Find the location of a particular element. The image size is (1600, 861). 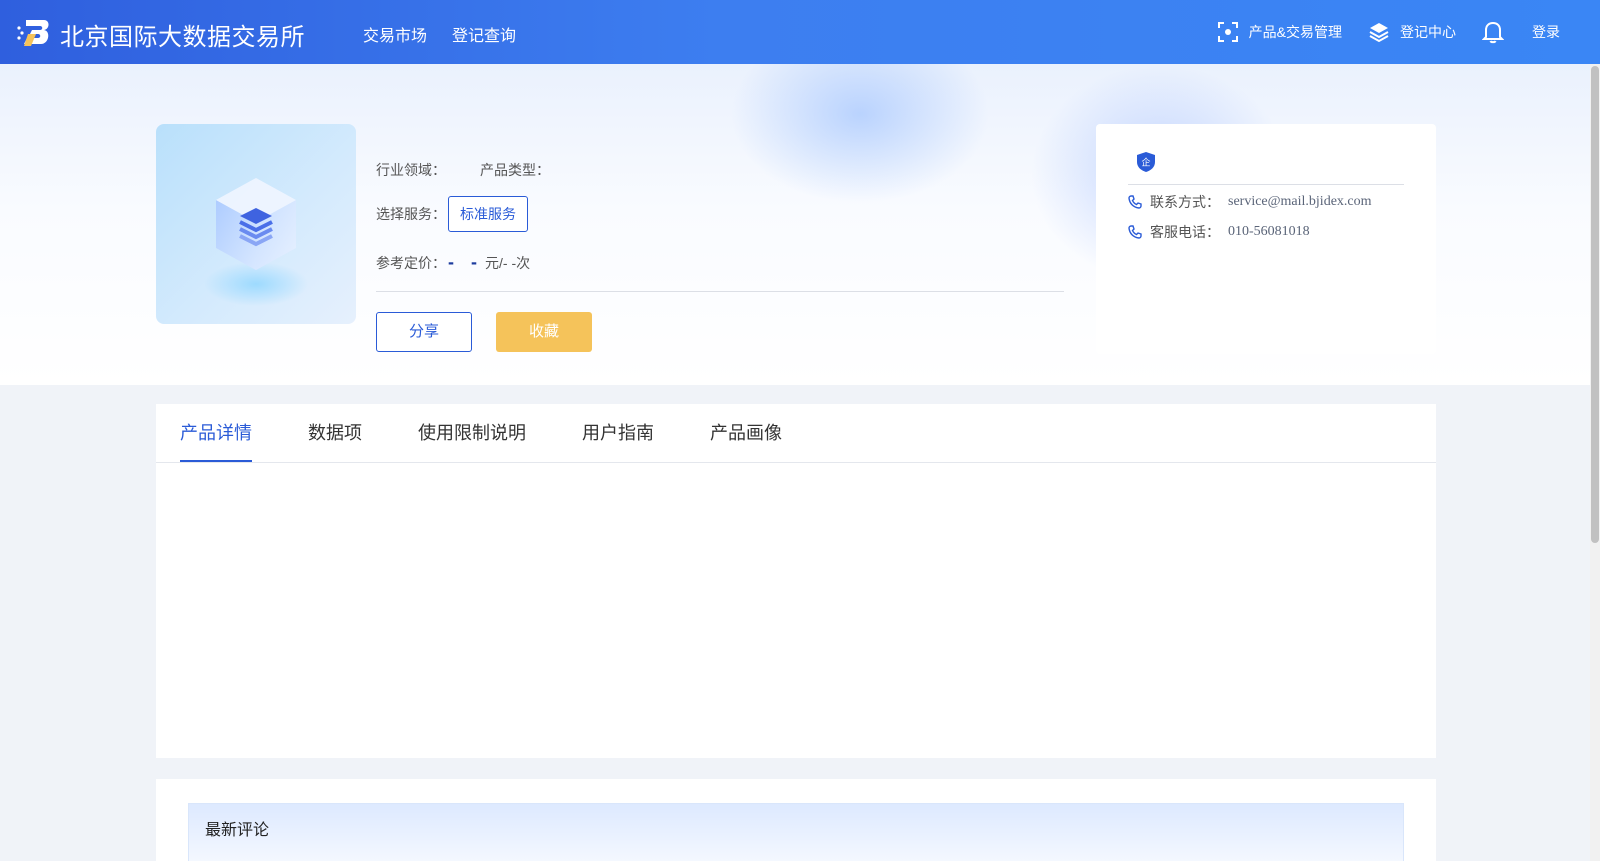

data-cube-icon is located at coordinates (256, 242).